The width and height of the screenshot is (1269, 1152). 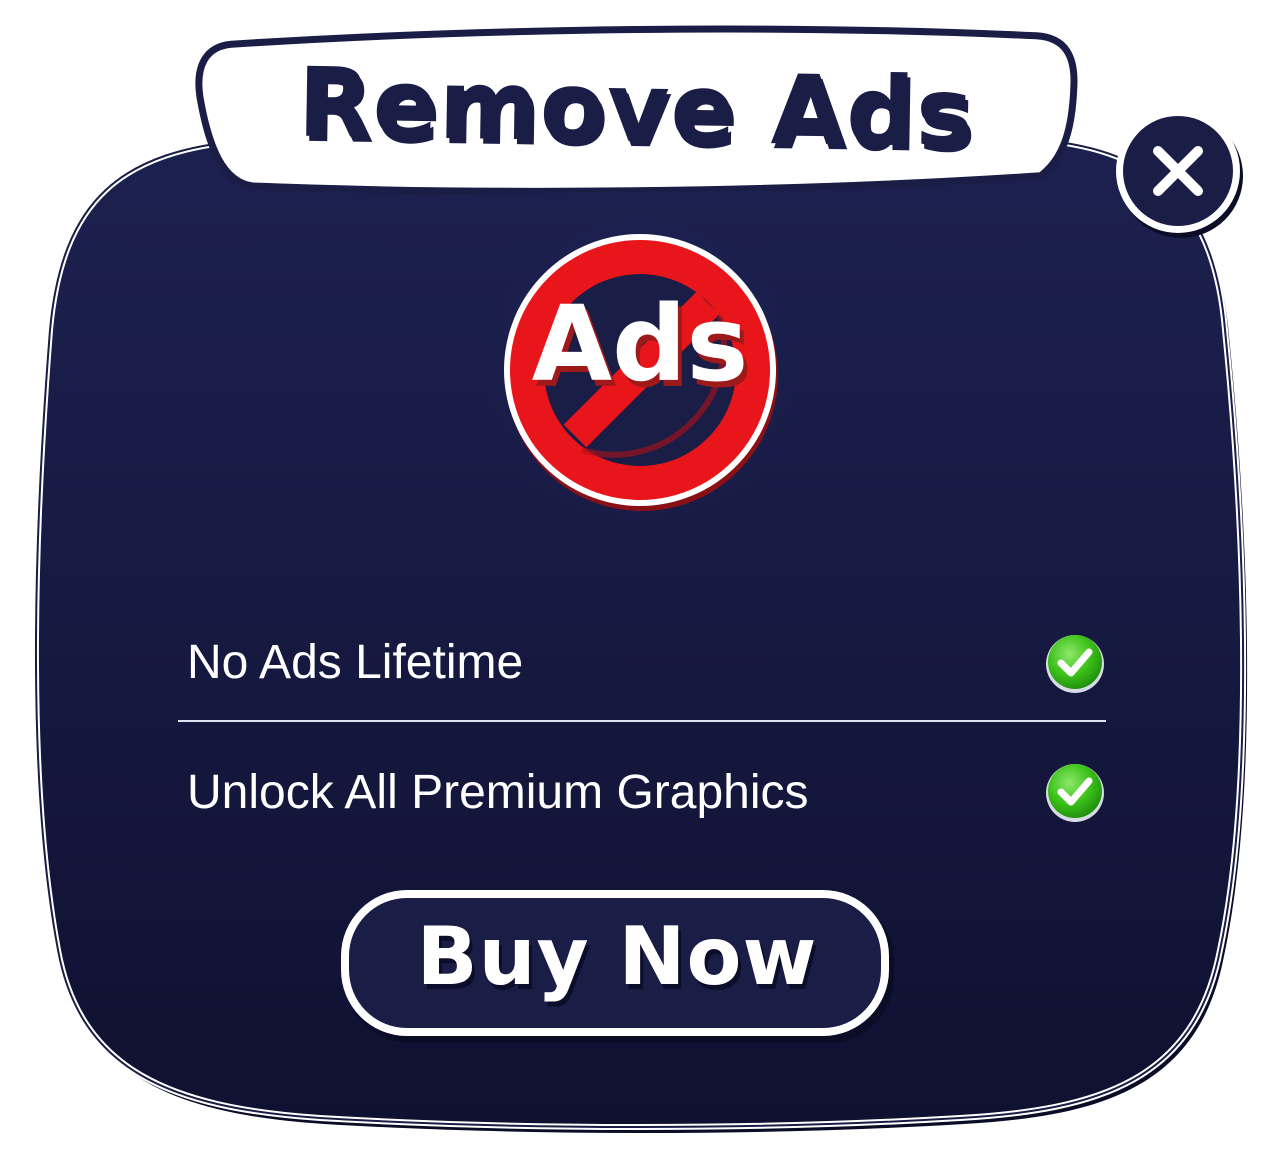 I want to click on buy-now-label: Buy Now, so click(x=617, y=956).